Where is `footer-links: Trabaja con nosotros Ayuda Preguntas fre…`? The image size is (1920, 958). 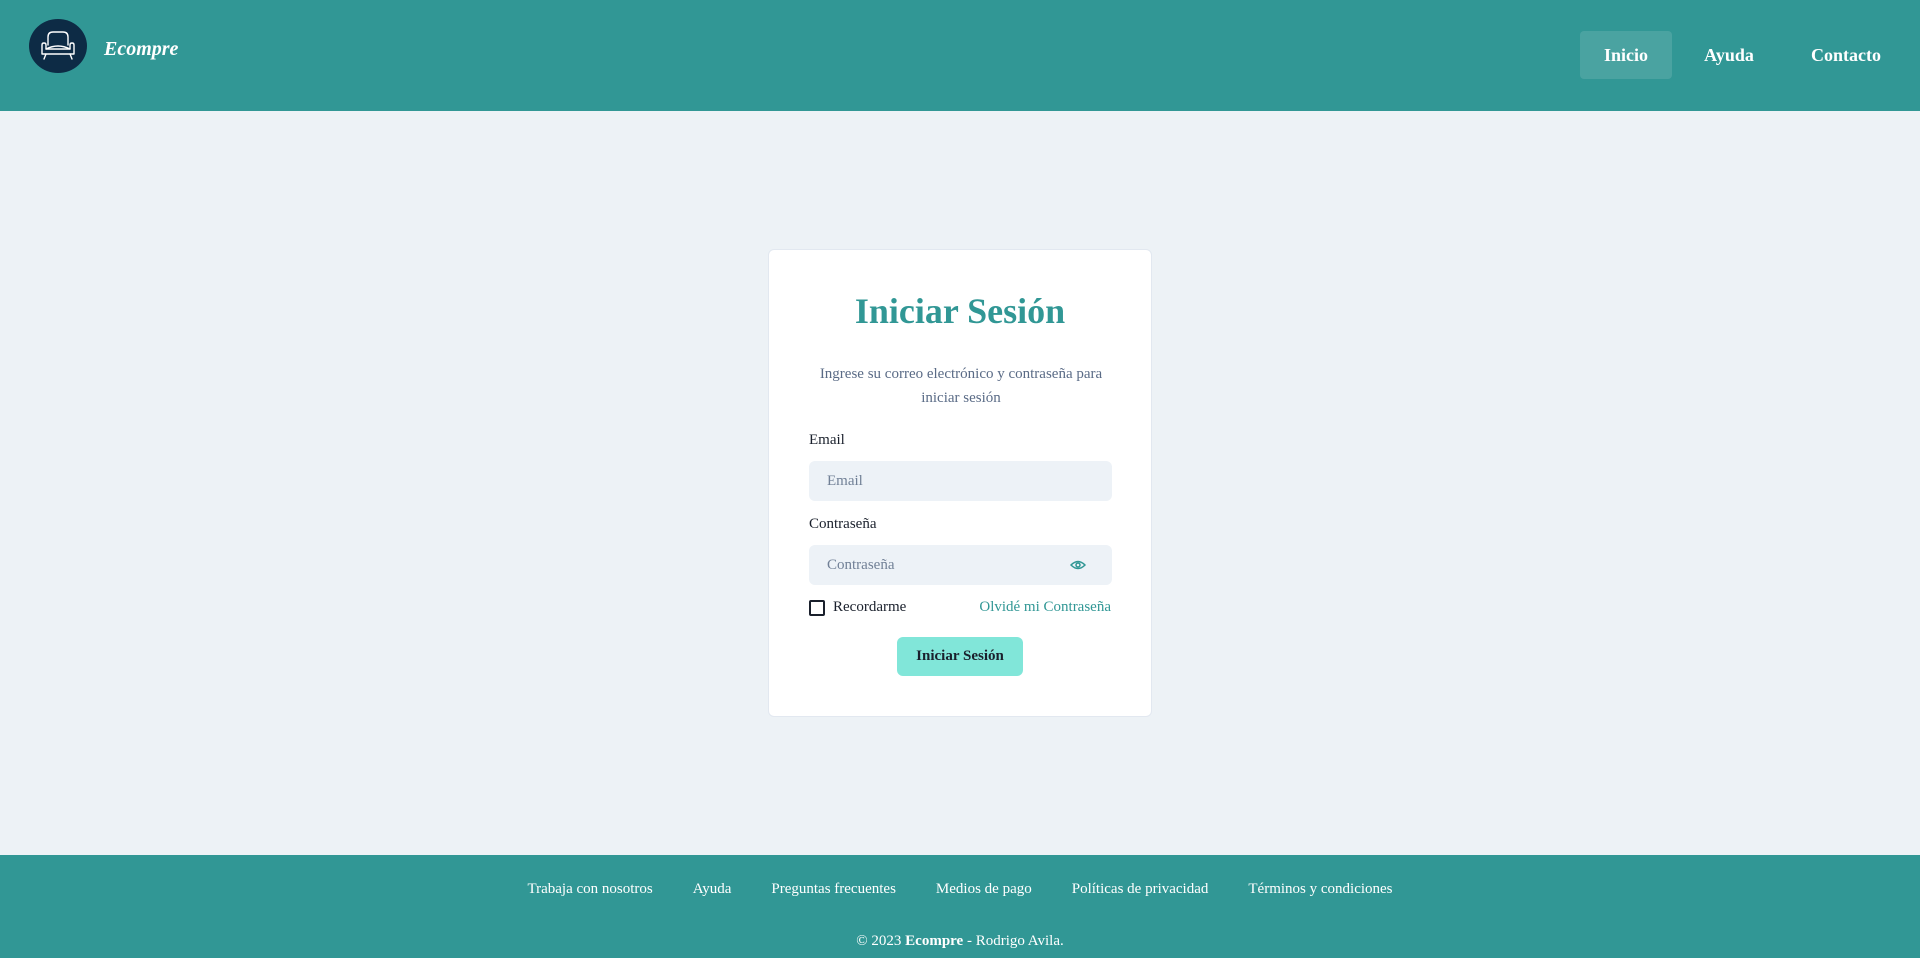
footer-links: Trabaja con nosotros Ayuda Preguntas fre… is located at coordinates (960, 889).